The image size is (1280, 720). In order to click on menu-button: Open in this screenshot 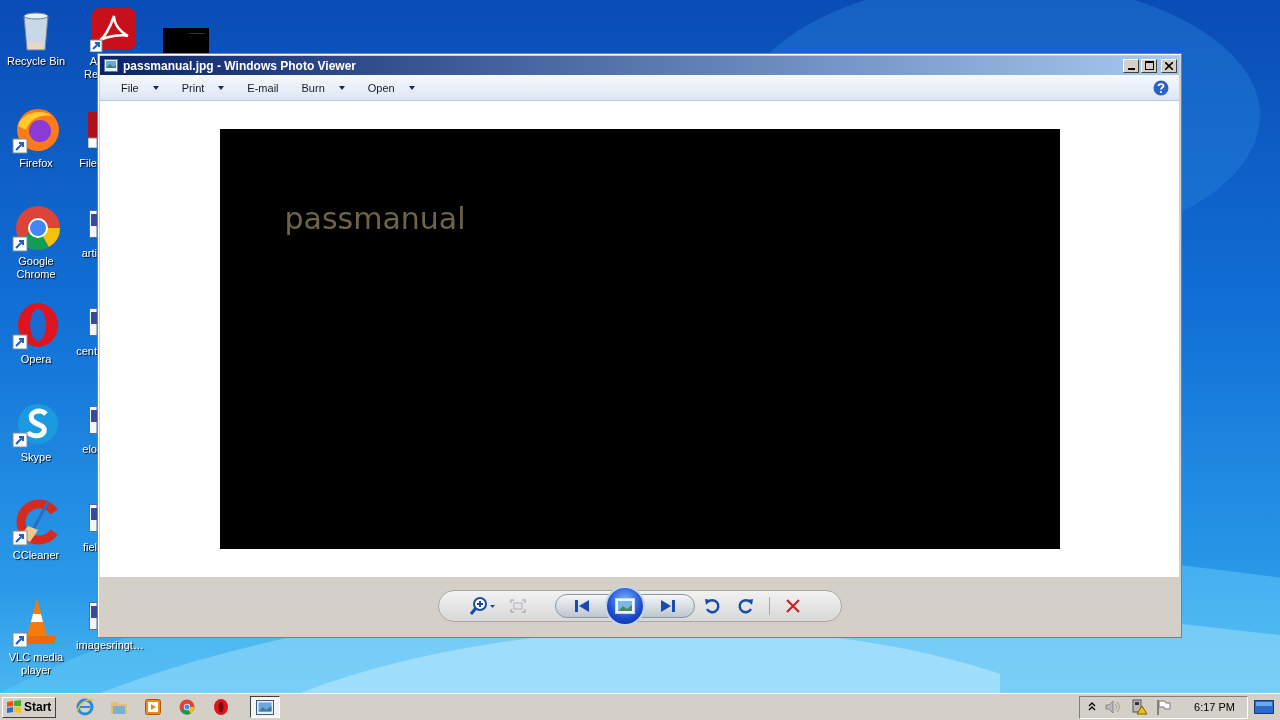, I will do `click(391, 87)`.